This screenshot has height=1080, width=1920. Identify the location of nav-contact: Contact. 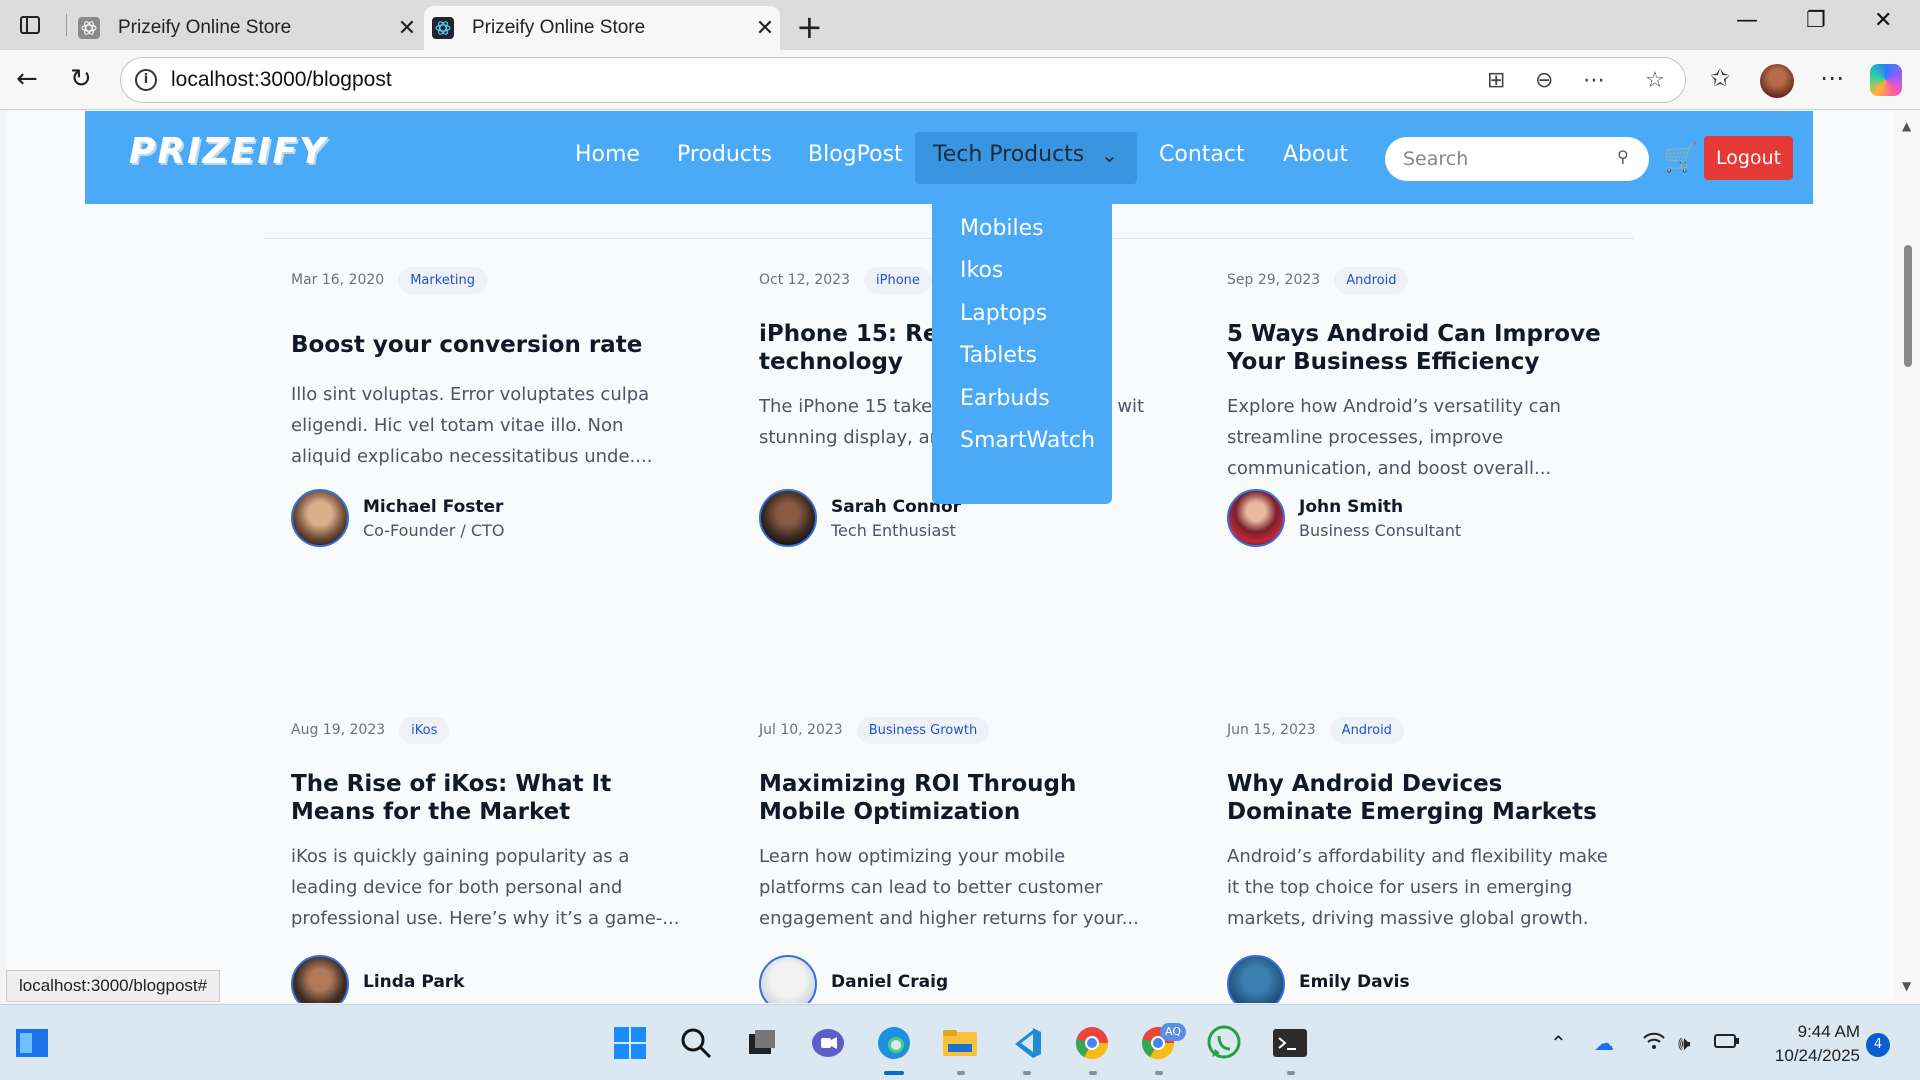
(1202, 154).